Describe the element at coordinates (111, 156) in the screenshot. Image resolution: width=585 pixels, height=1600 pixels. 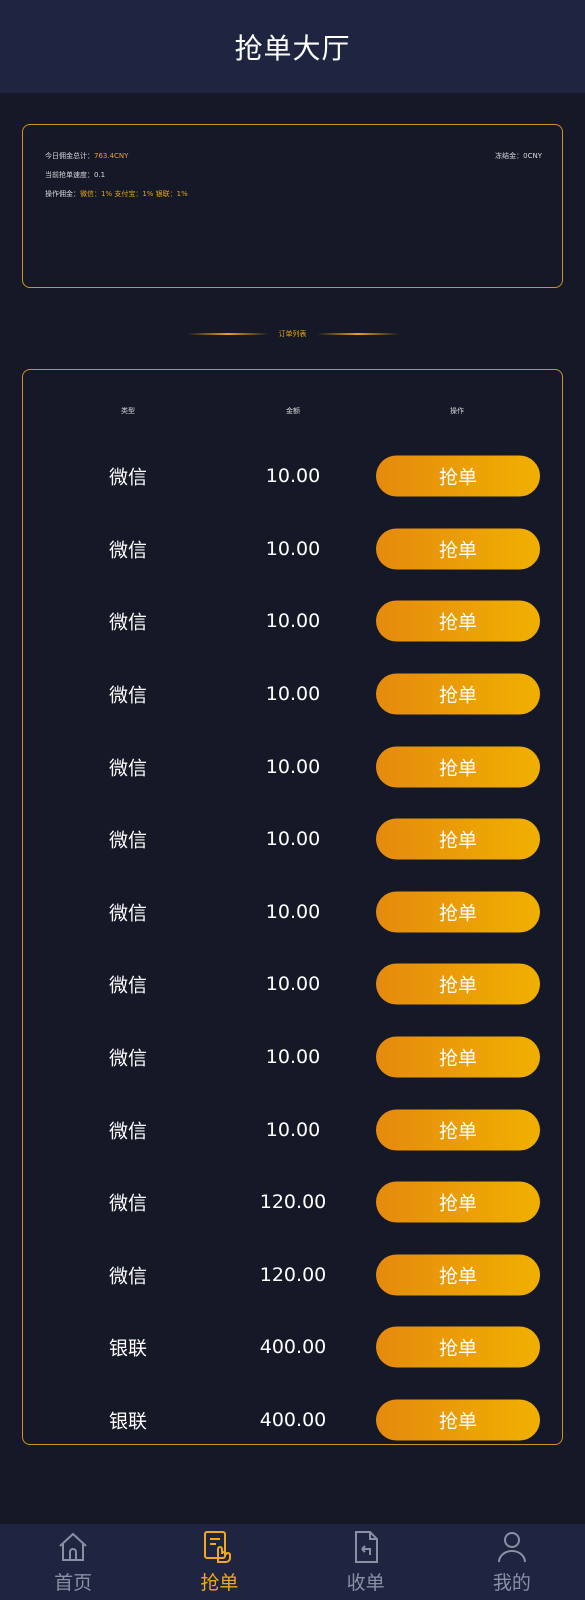
I see `commission-value: 763.4CNY` at that location.